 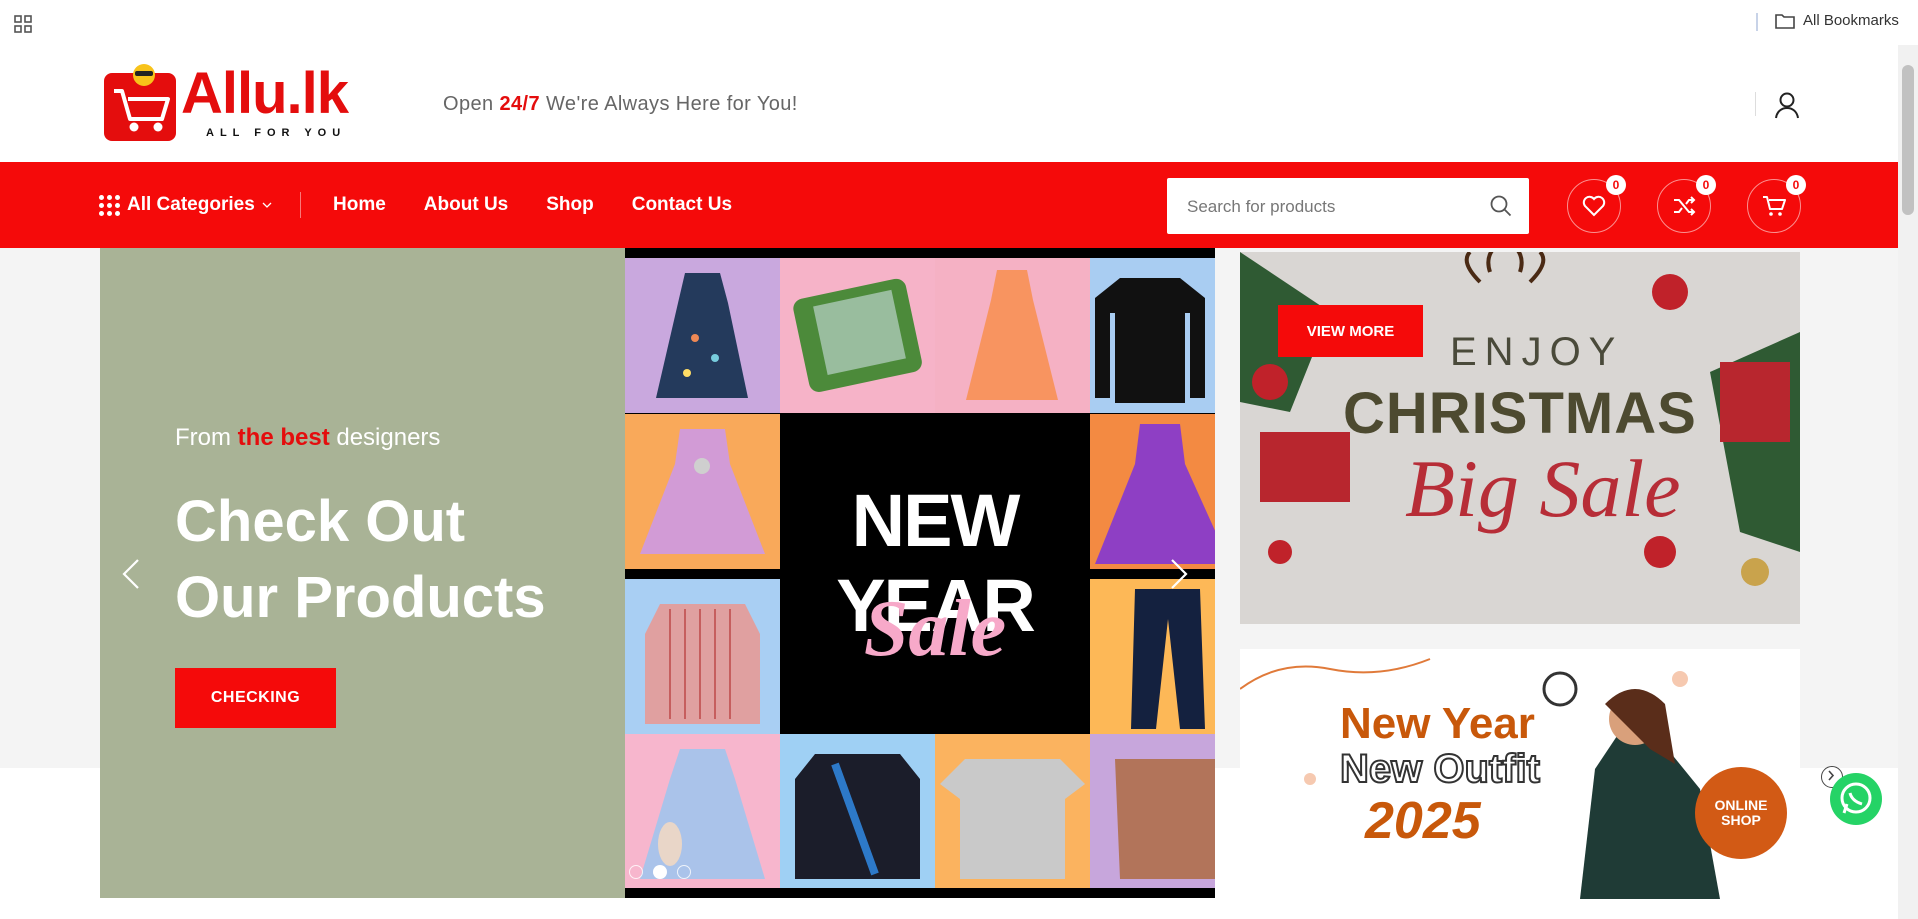 What do you see at coordinates (265, 93) in the screenshot?
I see `logo-wordmark: Allu.lk` at bounding box center [265, 93].